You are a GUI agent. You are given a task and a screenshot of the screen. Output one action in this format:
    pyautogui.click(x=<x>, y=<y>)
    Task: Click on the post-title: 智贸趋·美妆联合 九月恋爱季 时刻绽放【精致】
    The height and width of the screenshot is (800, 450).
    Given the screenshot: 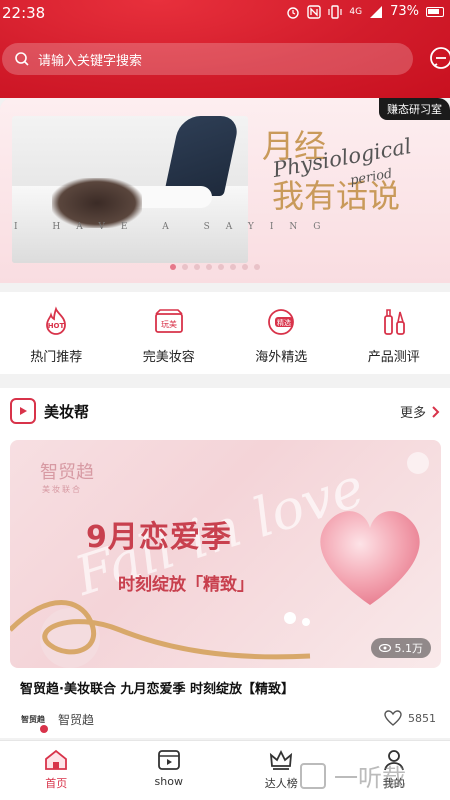 What is the action you would take?
    pyautogui.click(x=157, y=687)
    